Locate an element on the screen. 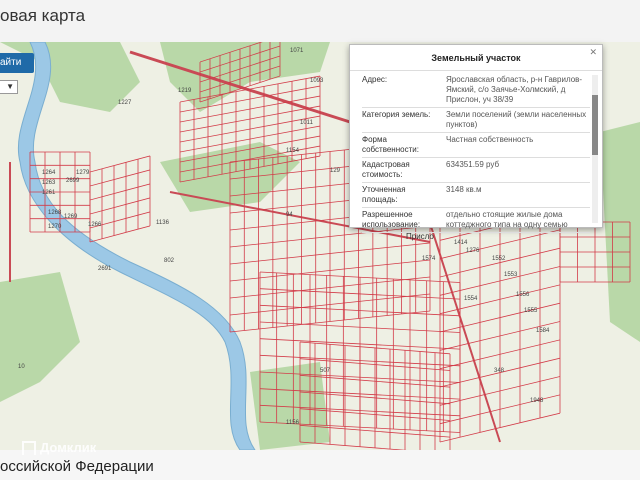 The height and width of the screenshot is (480, 640). place-label: Присло is located at coordinates (420, 236).